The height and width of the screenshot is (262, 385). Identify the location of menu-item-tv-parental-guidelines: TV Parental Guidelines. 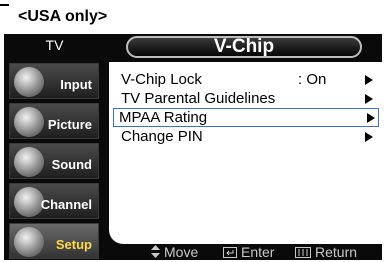
(246, 98).